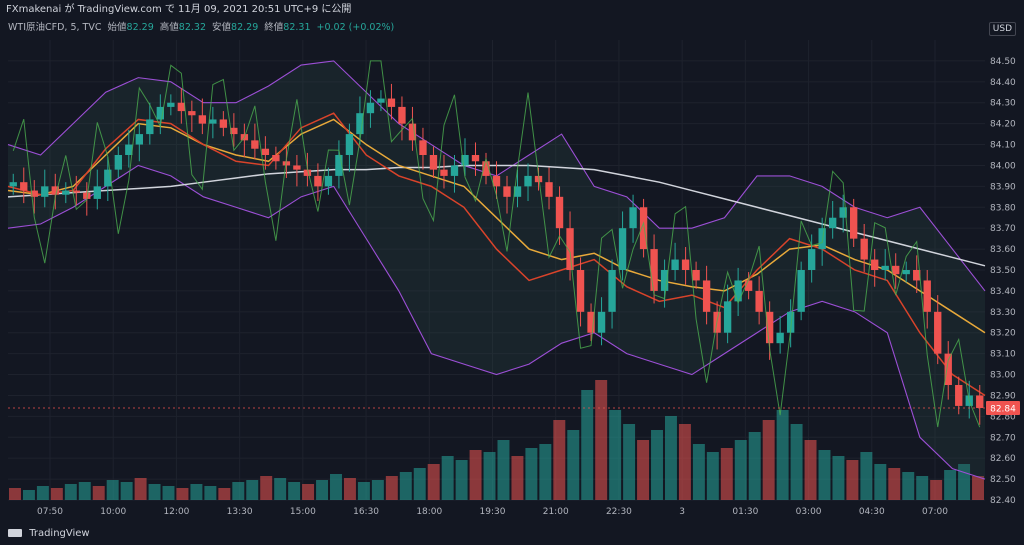  I want to click on open-value: 82.29, so click(140, 27).